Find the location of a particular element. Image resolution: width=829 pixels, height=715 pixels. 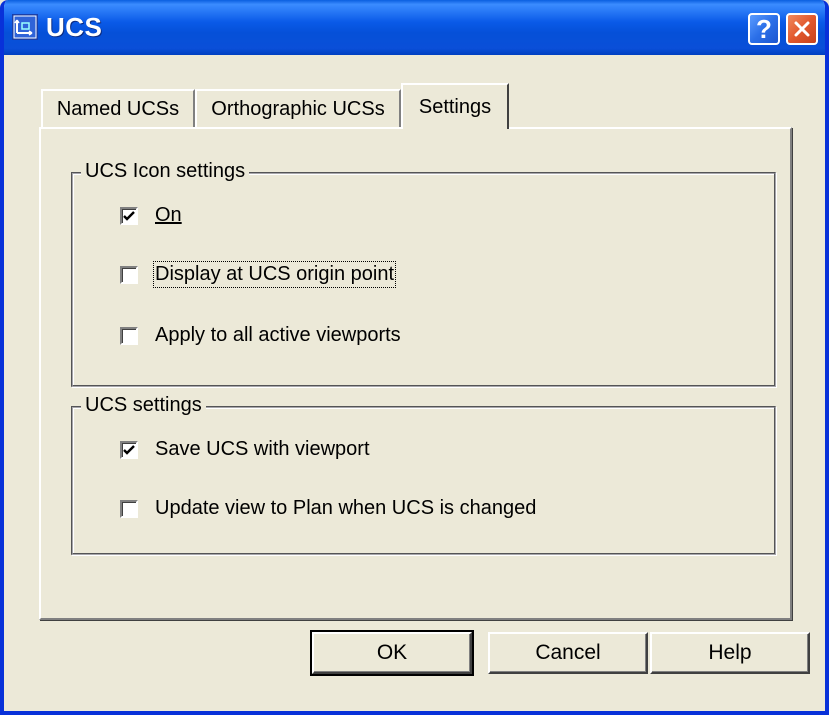

ok-button: OK is located at coordinates (392, 653).